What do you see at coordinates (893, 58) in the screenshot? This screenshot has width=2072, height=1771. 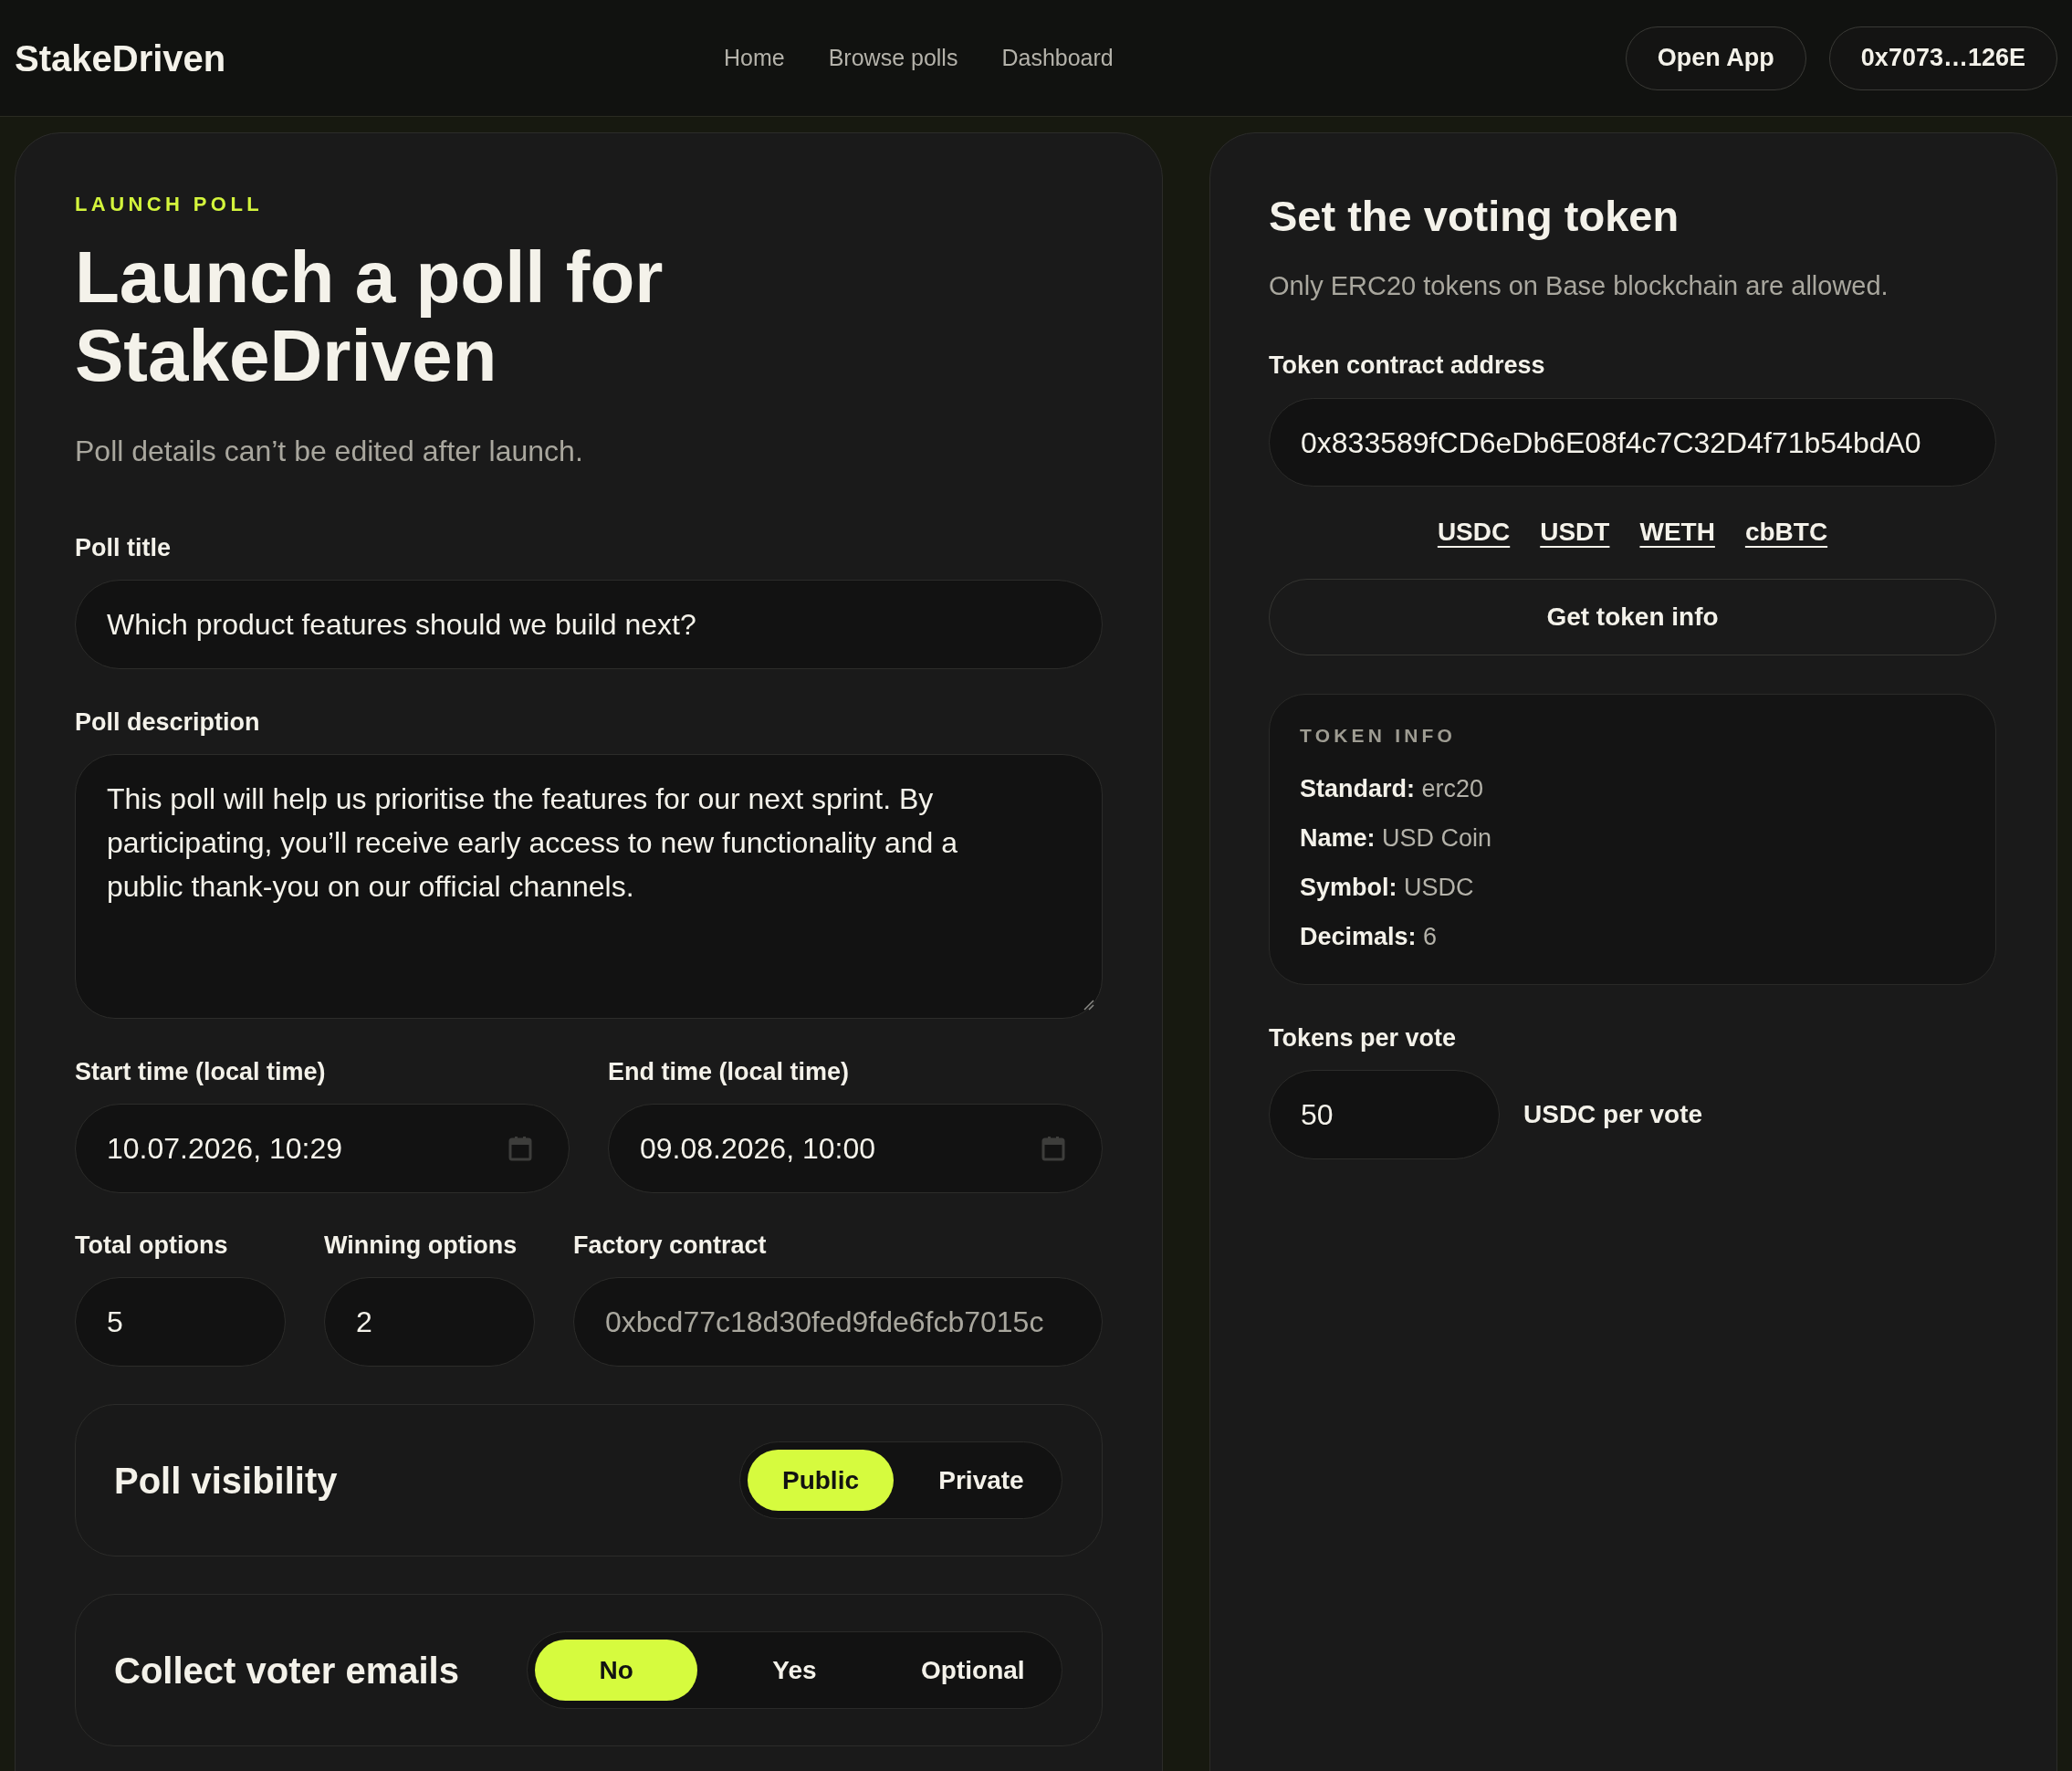 I see `nav-link: Browse polls` at bounding box center [893, 58].